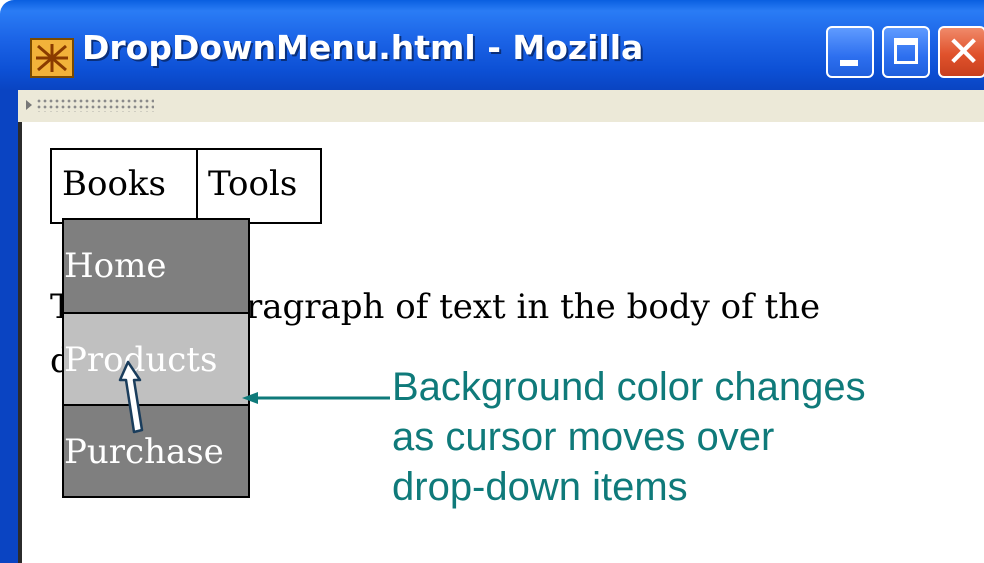 This screenshot has height=563, width=984. Describe the element at coordinates (9, 326) in the screenshot. I see `window-left-frame` at that location.